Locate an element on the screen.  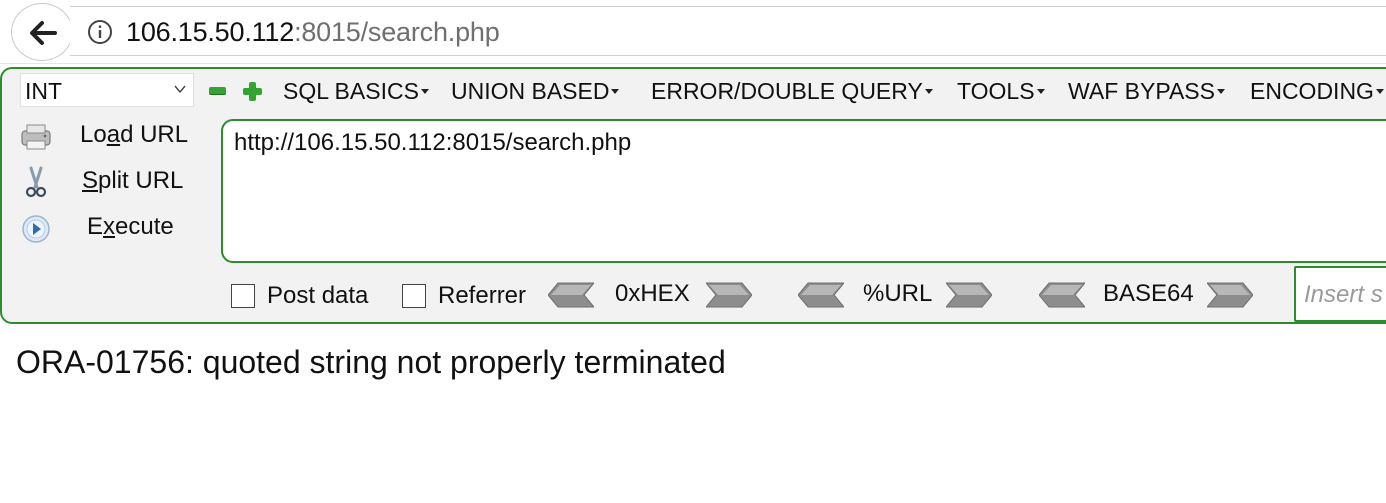
browser-toolbar: 106.15.50.112:8015/search.php is located at coordinates (693, 32).